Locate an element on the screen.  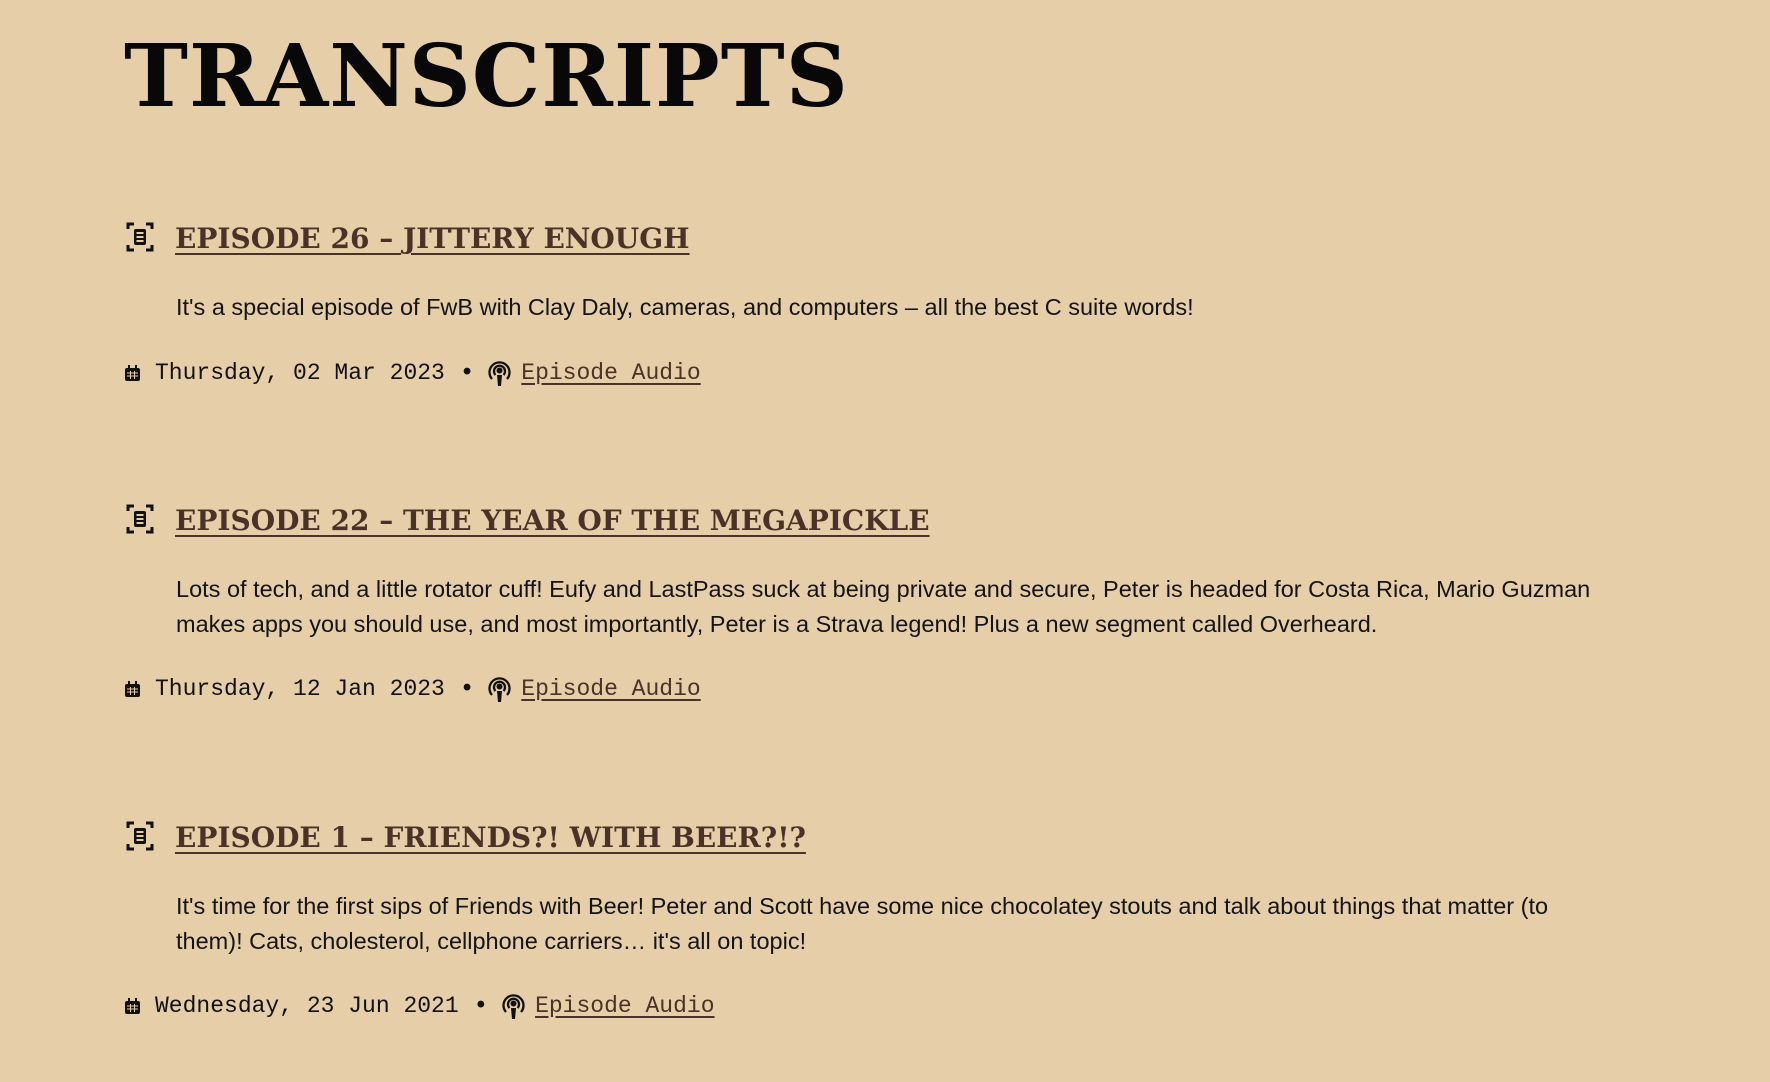
episode-date: Wednesday, 23 Jun 2021 is located at coordinates (307, 1006).